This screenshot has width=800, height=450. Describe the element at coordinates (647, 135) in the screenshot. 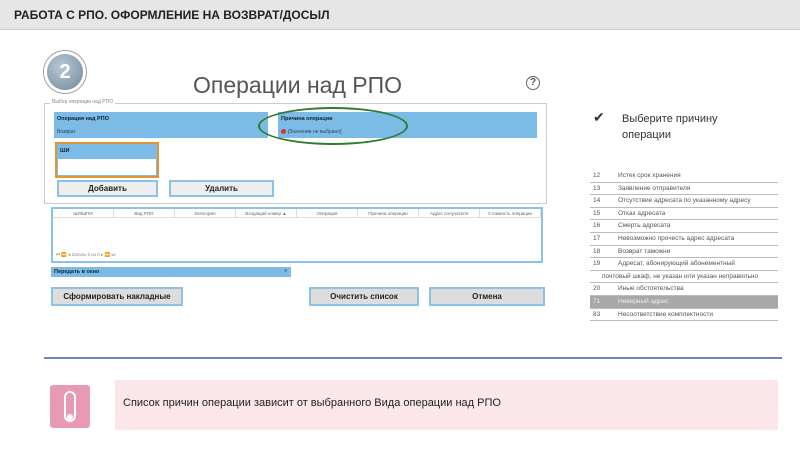

I see `hint-line: операции` at that location.